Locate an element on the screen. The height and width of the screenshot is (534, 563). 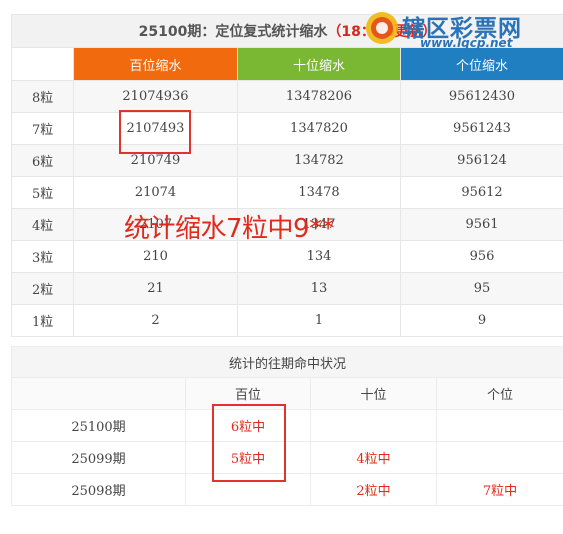
history-row: 25100期 6粒中 is located at coordinates (287, 425).